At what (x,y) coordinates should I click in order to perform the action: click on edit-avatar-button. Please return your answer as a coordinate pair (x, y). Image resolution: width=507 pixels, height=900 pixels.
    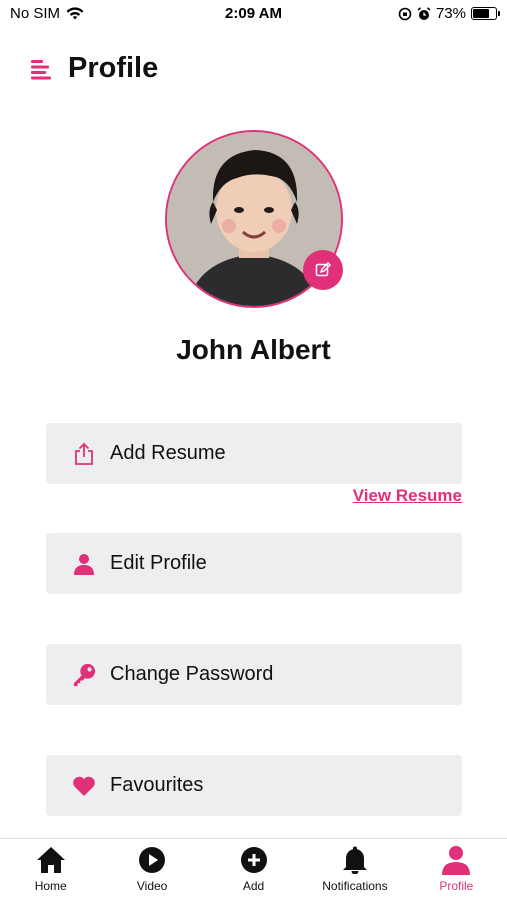
    Looking at the image, I should click on (323, 270).